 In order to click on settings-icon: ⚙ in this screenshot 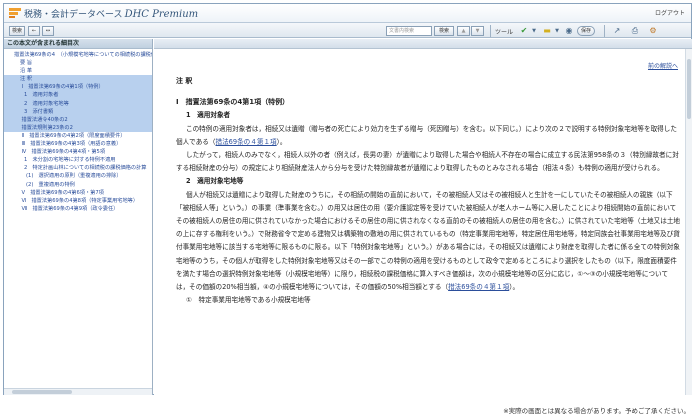, I will do `click(653, 31)`.